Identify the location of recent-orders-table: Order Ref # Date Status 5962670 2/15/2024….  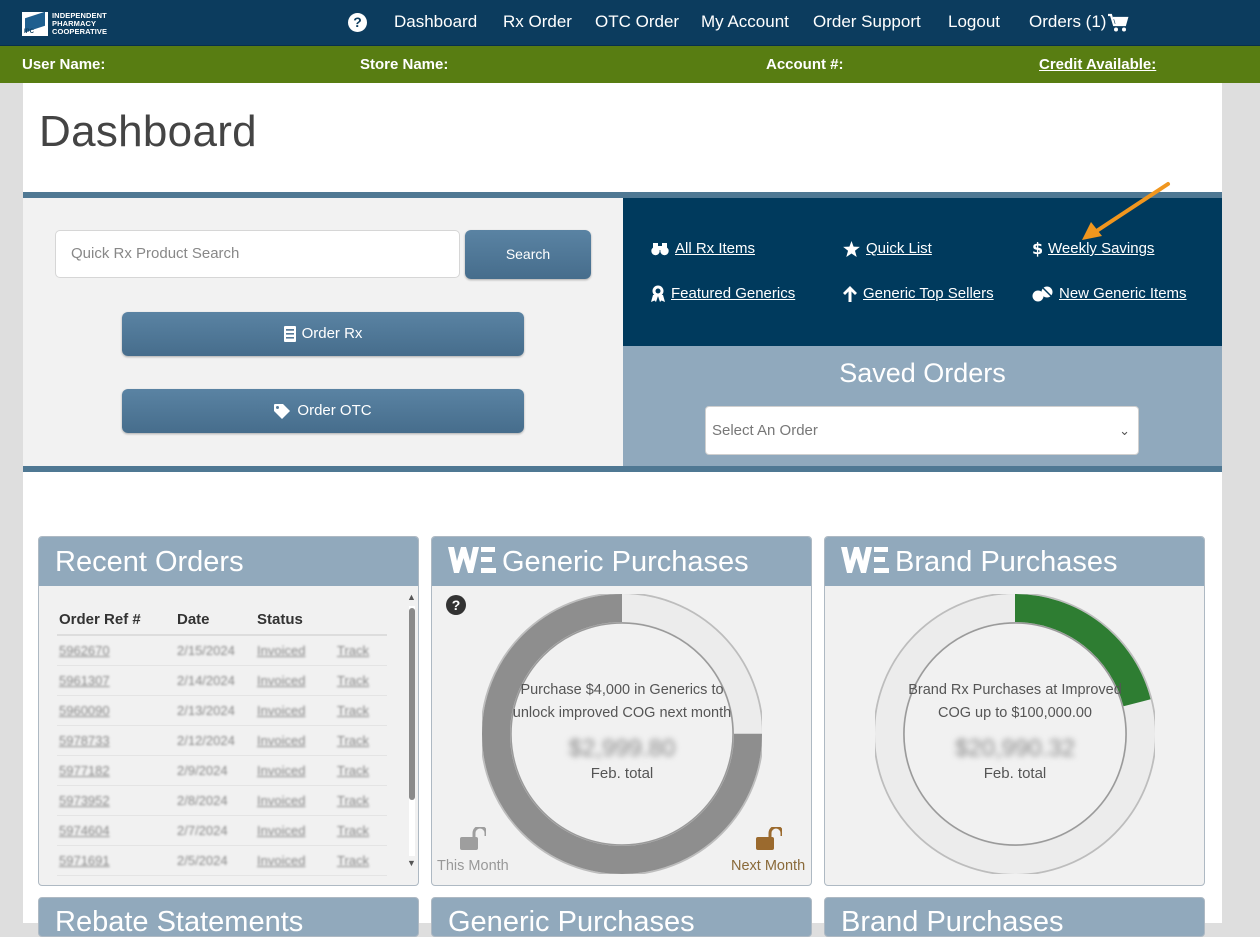
(222, 741).